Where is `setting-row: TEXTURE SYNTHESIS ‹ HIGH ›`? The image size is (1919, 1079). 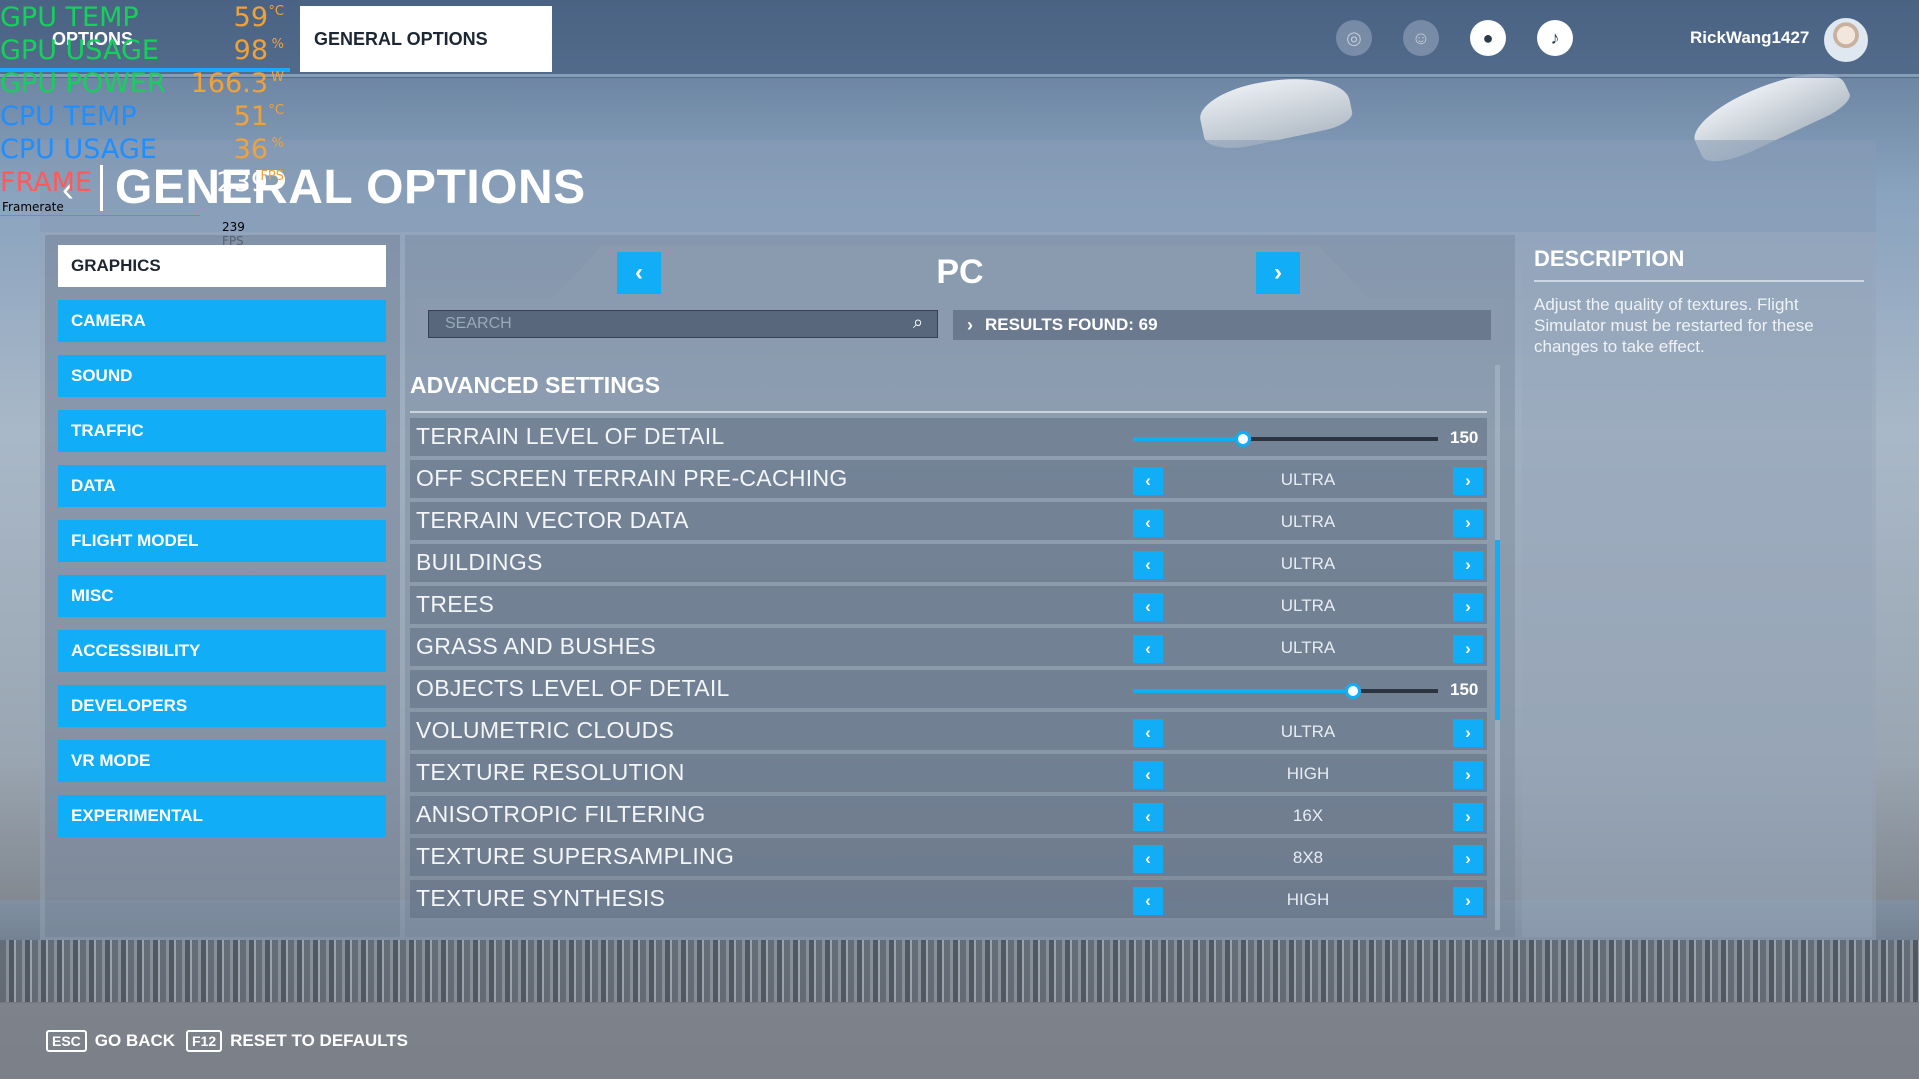 setting-row: TEXTURE SYNTHESIS ‹ HIGH › is located at coordinates (948, 899).